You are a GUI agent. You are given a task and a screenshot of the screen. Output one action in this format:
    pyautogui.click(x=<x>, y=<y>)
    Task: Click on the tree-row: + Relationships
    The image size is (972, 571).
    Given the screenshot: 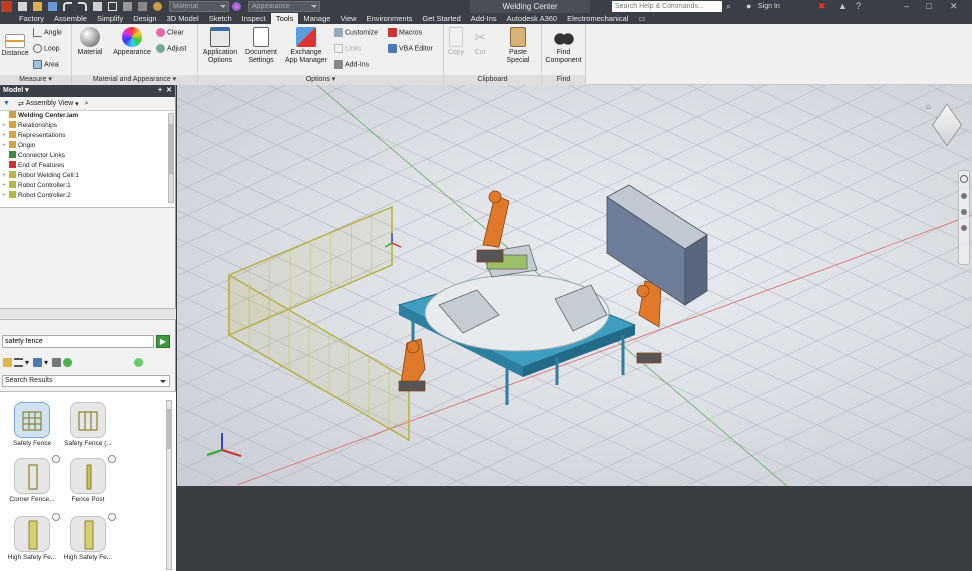 What is the action you would take?
    pyautogui.click(x=87, y=126)
    